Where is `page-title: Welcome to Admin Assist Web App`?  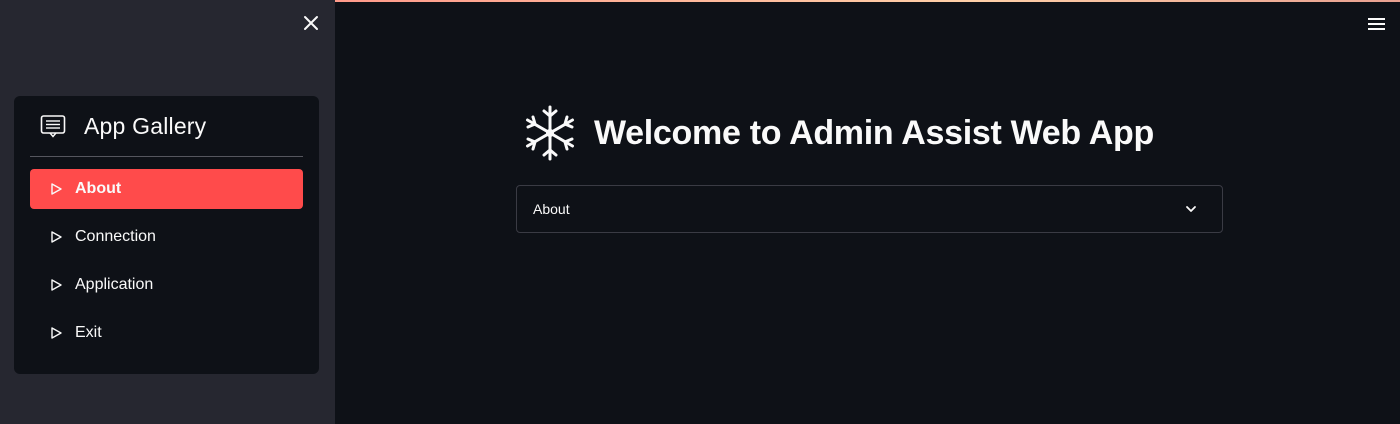 page-title: Welcome to Admin Assist Web App is located at coordinates (838, 133).